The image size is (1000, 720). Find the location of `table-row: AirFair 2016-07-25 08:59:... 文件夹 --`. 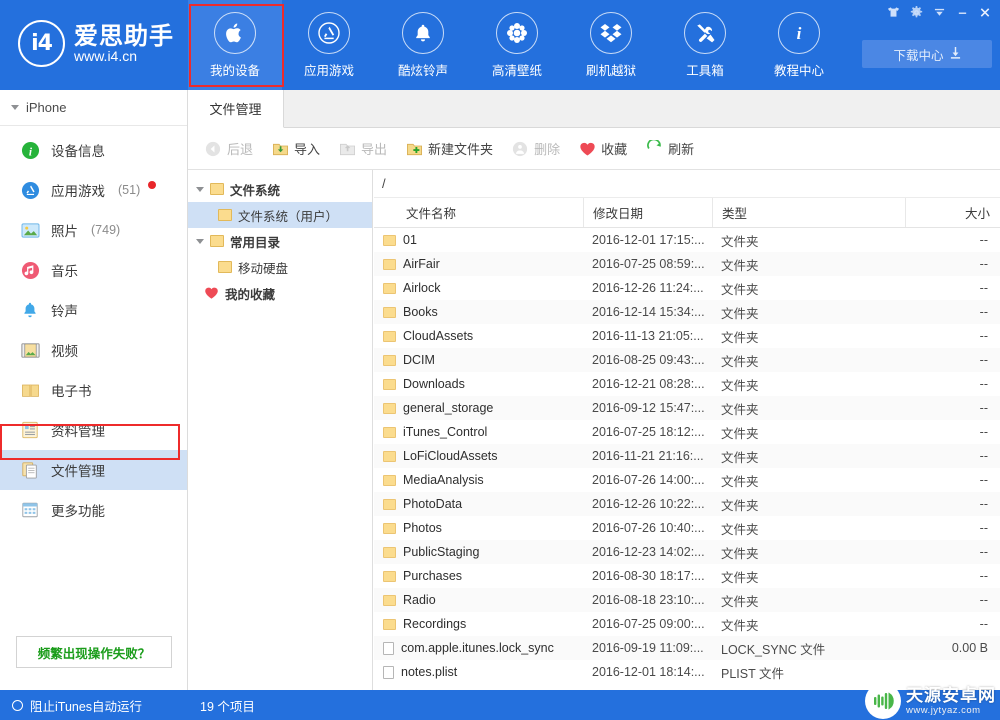

table-row: AirFair 2016-07-25 08:59:... 文件夹 -- is located at coordinates (687, 264).